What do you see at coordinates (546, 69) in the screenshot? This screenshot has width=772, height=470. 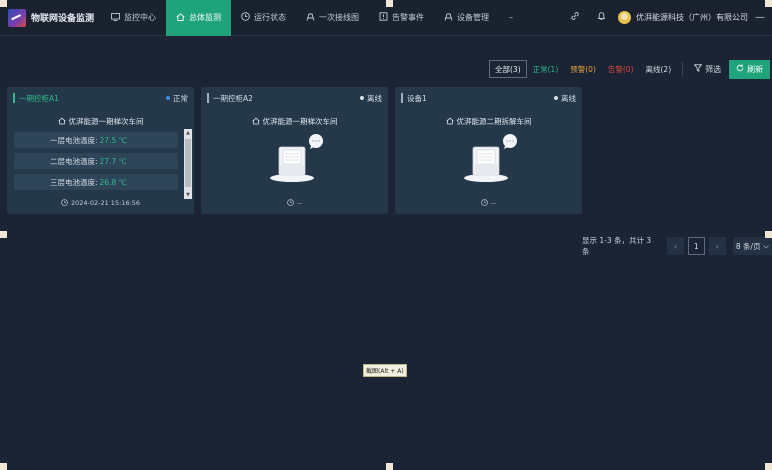 I see `filter-normal: 正常(1)` at bounding box center [546, 69].